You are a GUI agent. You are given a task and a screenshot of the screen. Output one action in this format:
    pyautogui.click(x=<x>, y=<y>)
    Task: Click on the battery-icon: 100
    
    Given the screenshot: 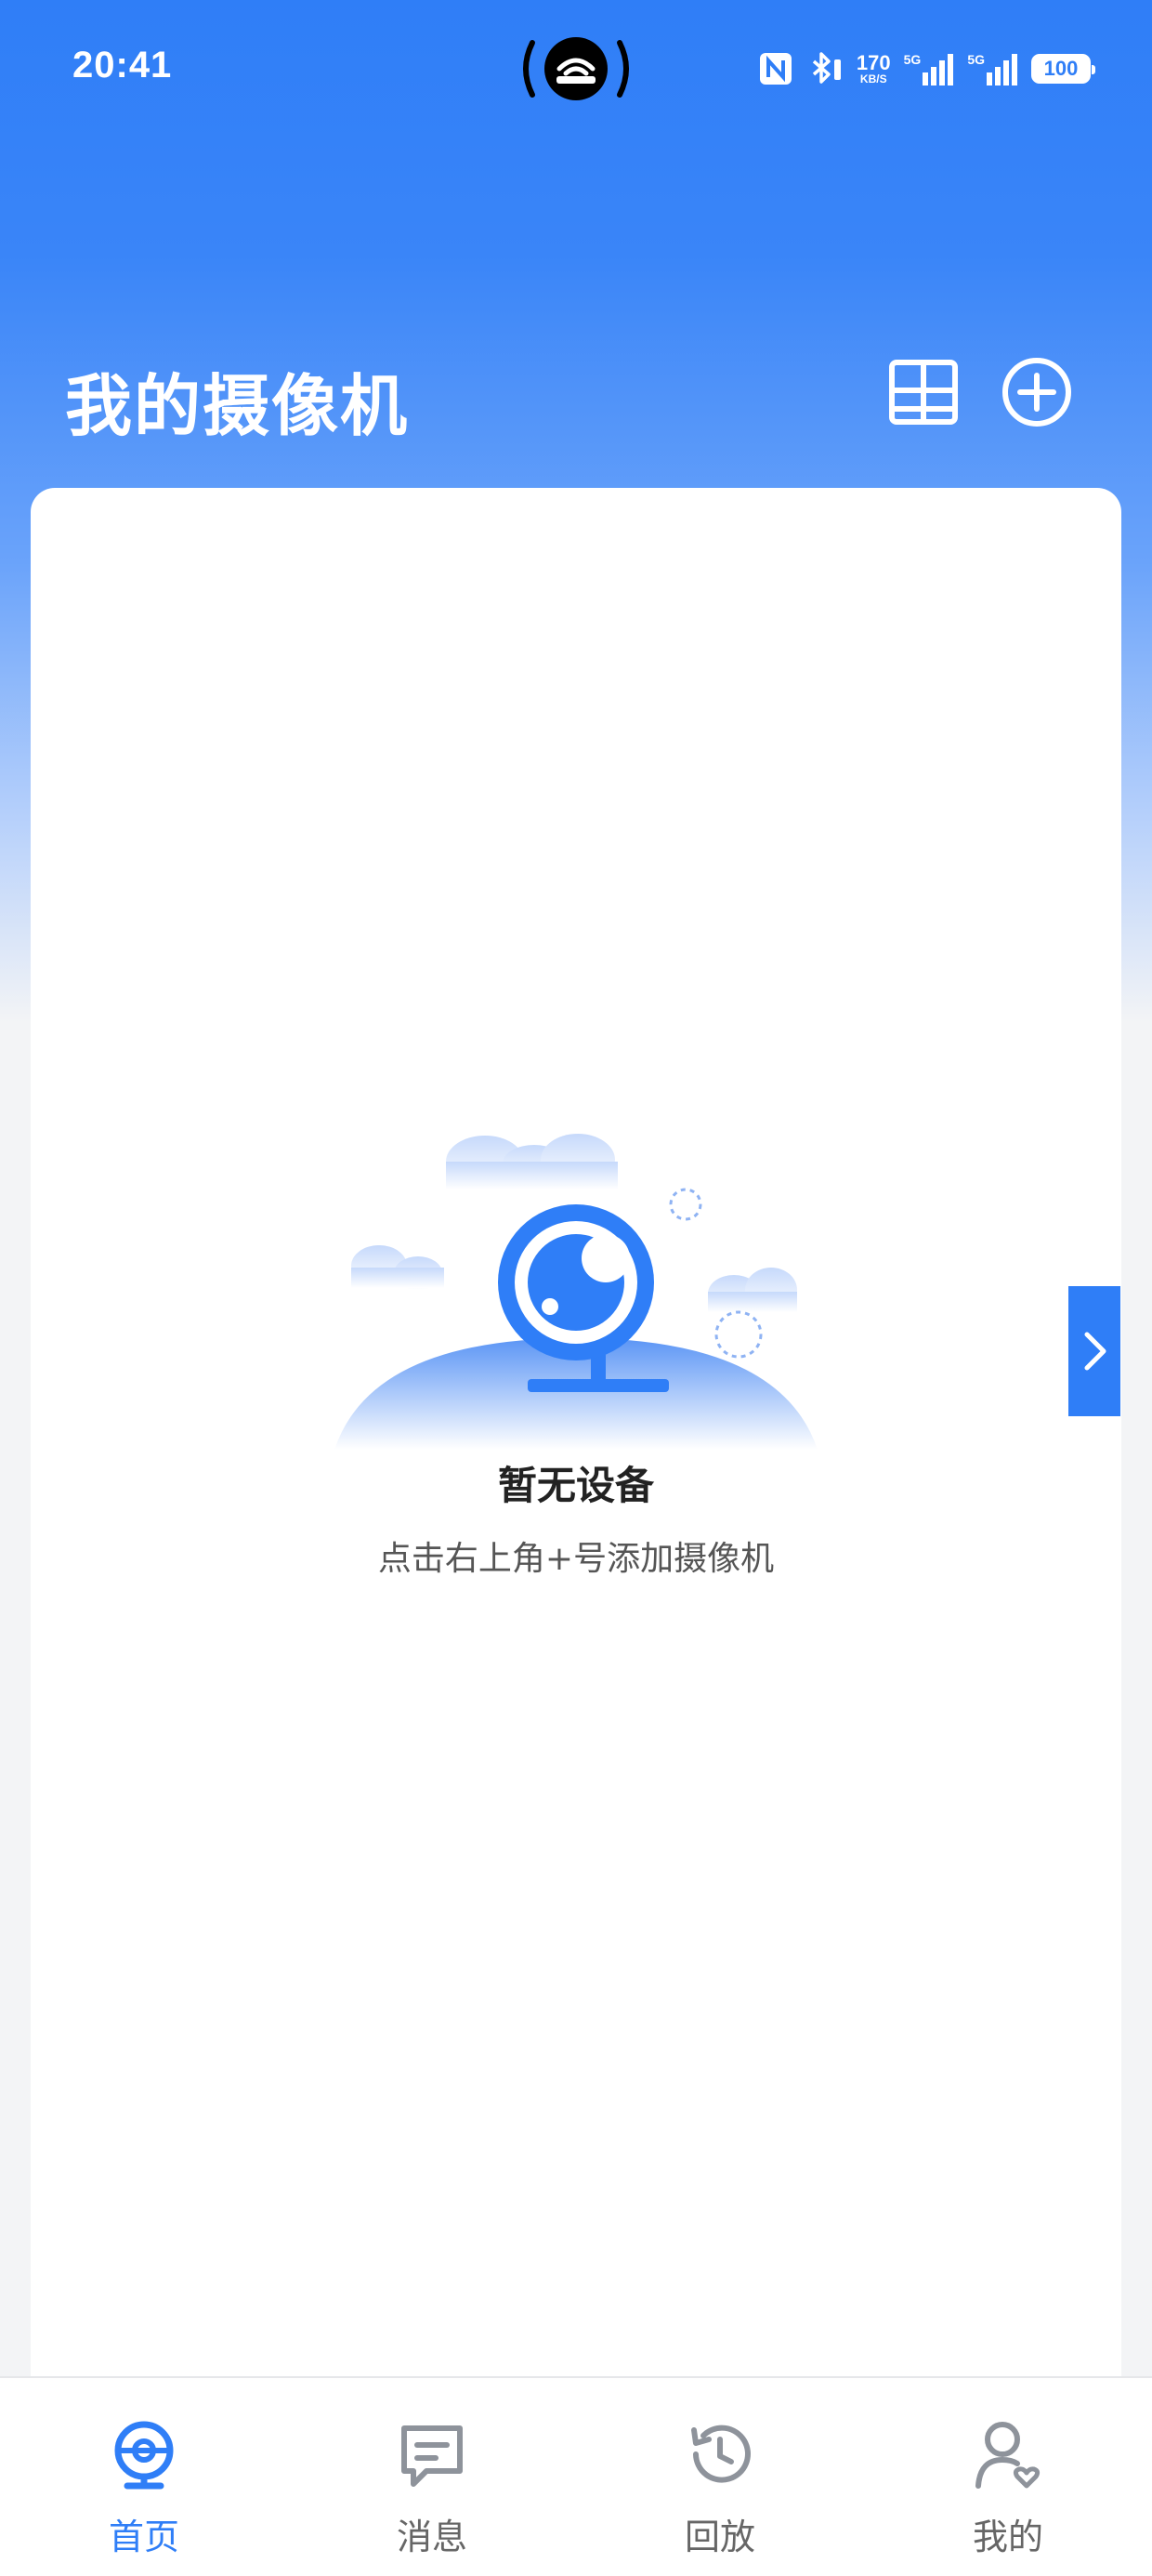 What is the action you would take?
    pyautogui.click(x=1063, y=69)
    